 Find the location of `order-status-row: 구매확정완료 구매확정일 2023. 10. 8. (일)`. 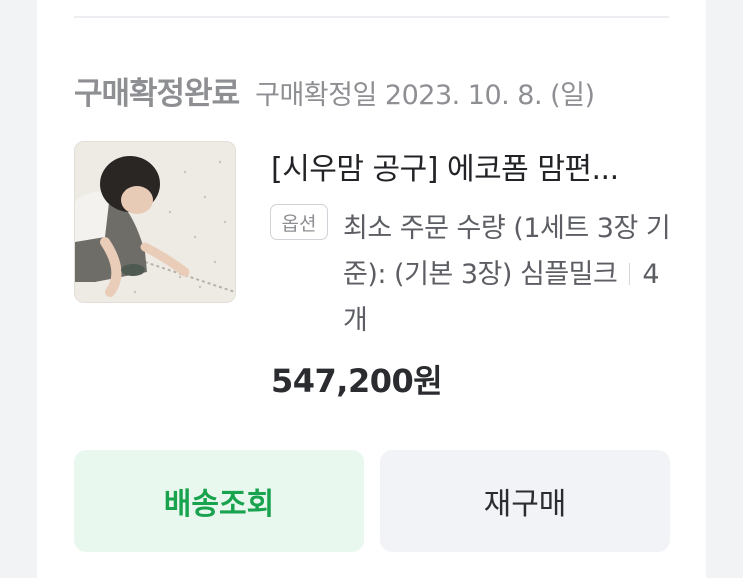

order-status-row: 구매확정완료 구매확정일 2023. 10. 8. (일) is located at coordinates (334, 91).